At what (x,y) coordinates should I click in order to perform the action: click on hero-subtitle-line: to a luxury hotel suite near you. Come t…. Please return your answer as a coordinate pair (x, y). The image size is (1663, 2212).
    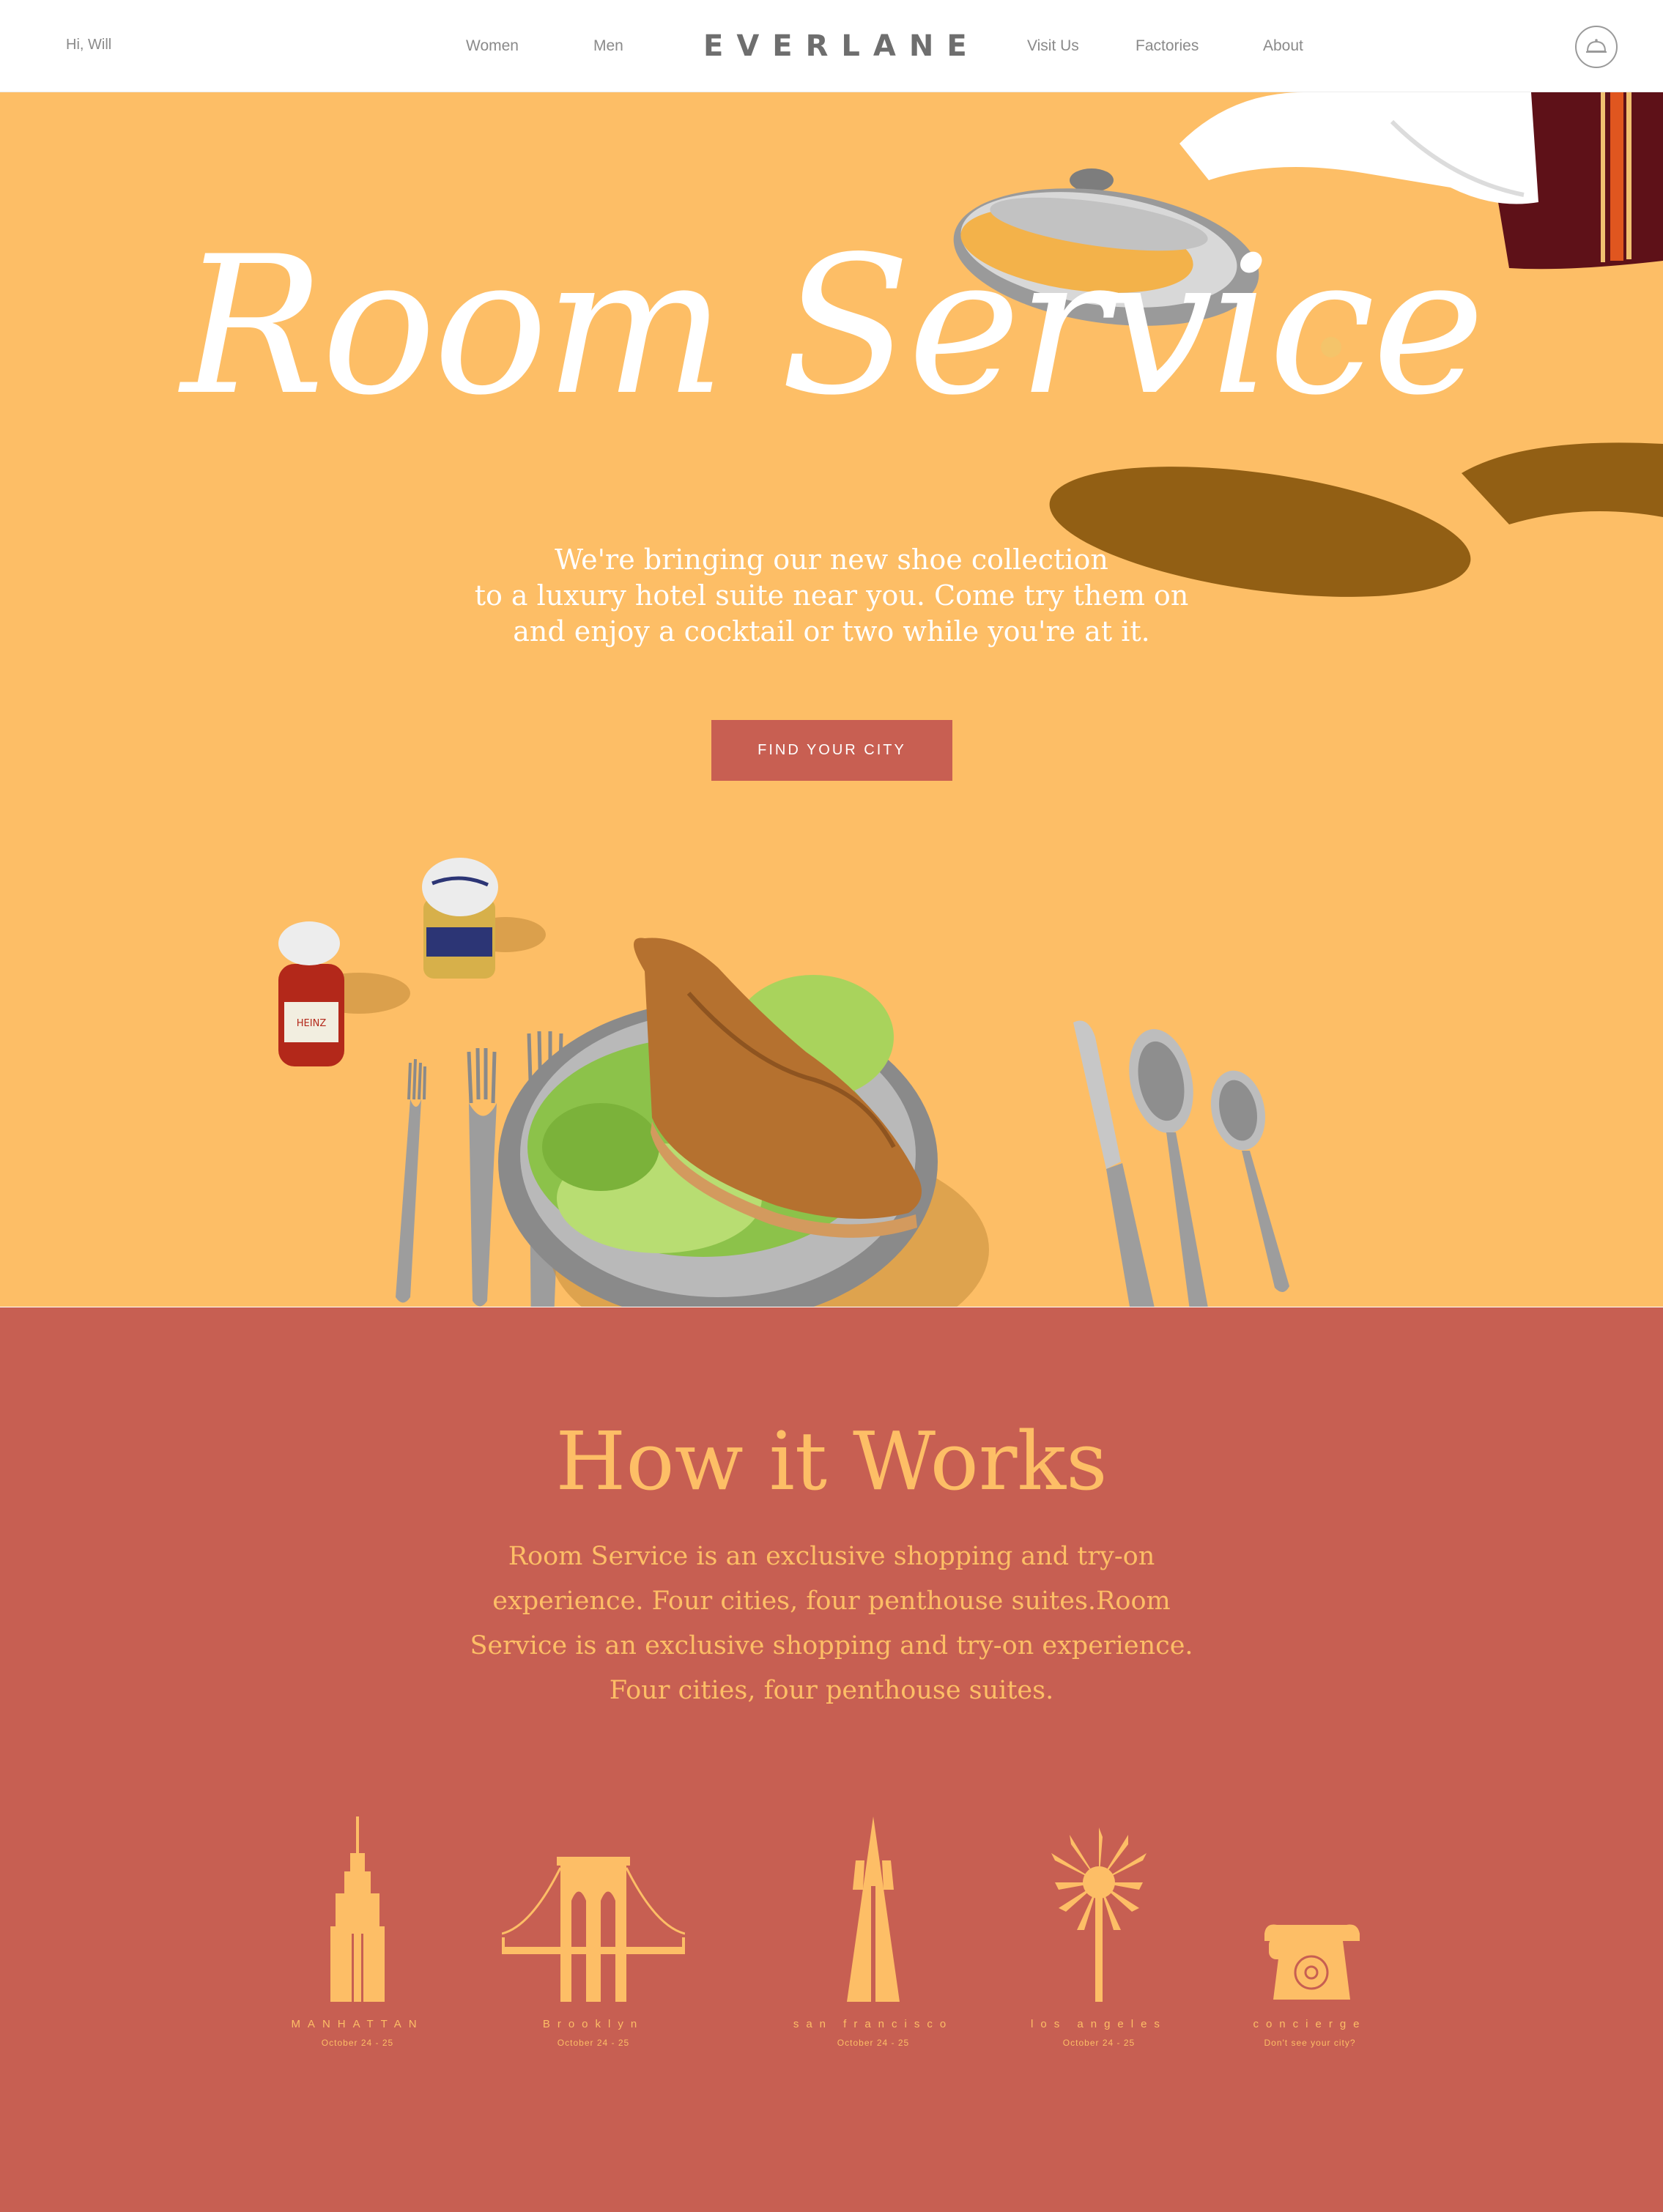
    Looking at the image, I should click on (832, 595).